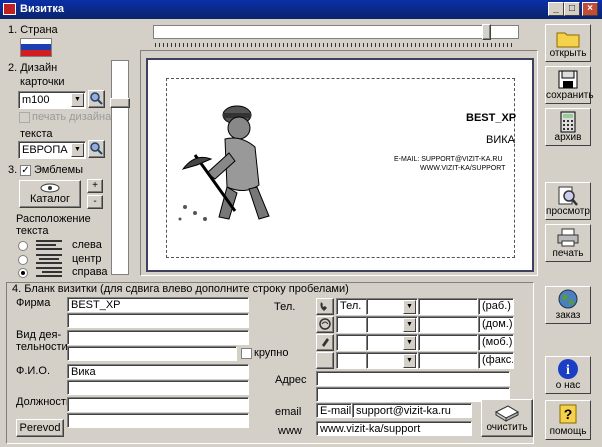  I want to click on text-style-value: ЕВРОПА, so click(45, 150).